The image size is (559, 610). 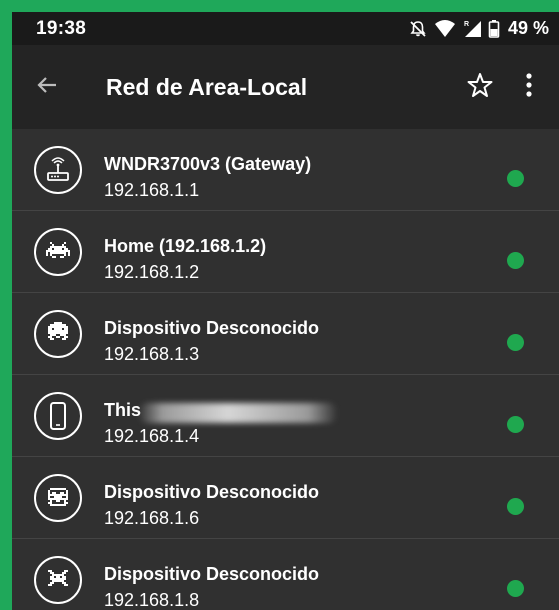 I want to click on redaction-blur, so click(x=238, y=413).